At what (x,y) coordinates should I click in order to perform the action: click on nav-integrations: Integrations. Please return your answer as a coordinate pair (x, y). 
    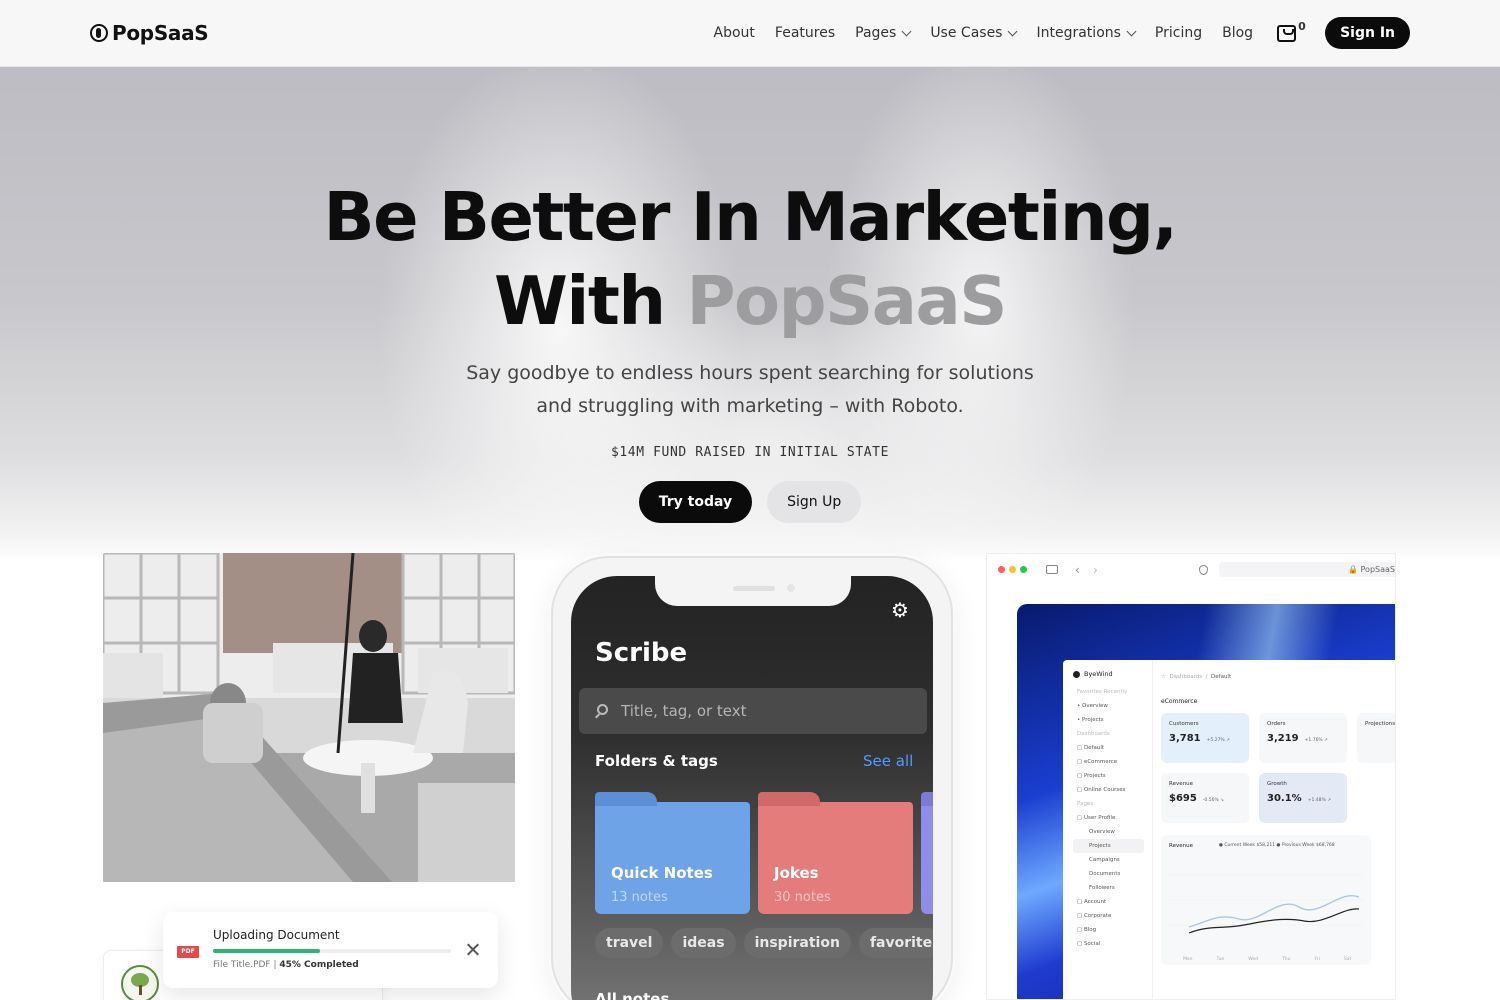
    Looking at the image, I should click on (1086, 33).